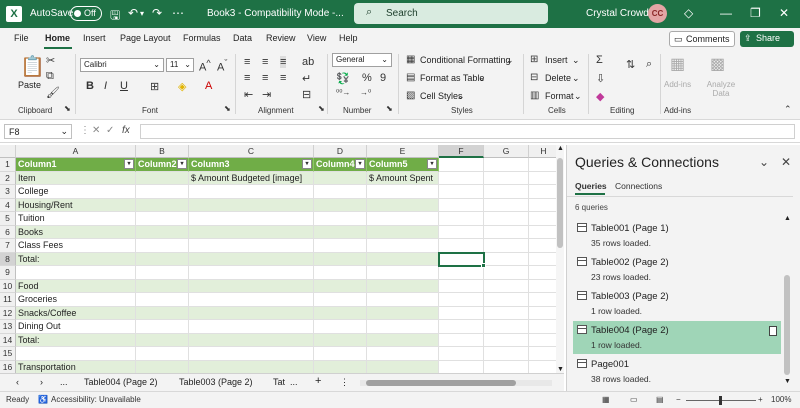  What do you see at coordinates (760, 399) in the screenshot?
I see `zoom-in-icon: +` at bounding box center [760, 399].